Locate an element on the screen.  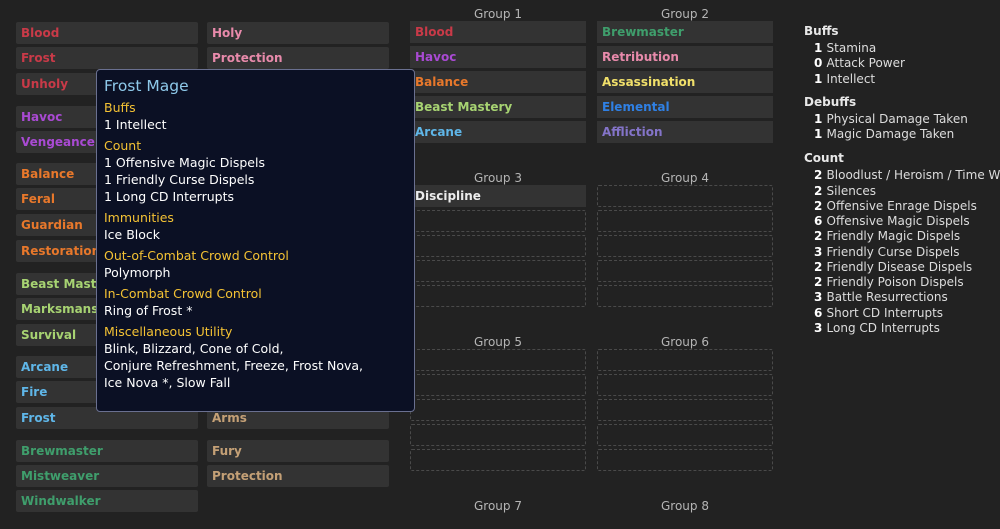
group-2-member-elemental: Elemental is located at coordinates (685, 107).